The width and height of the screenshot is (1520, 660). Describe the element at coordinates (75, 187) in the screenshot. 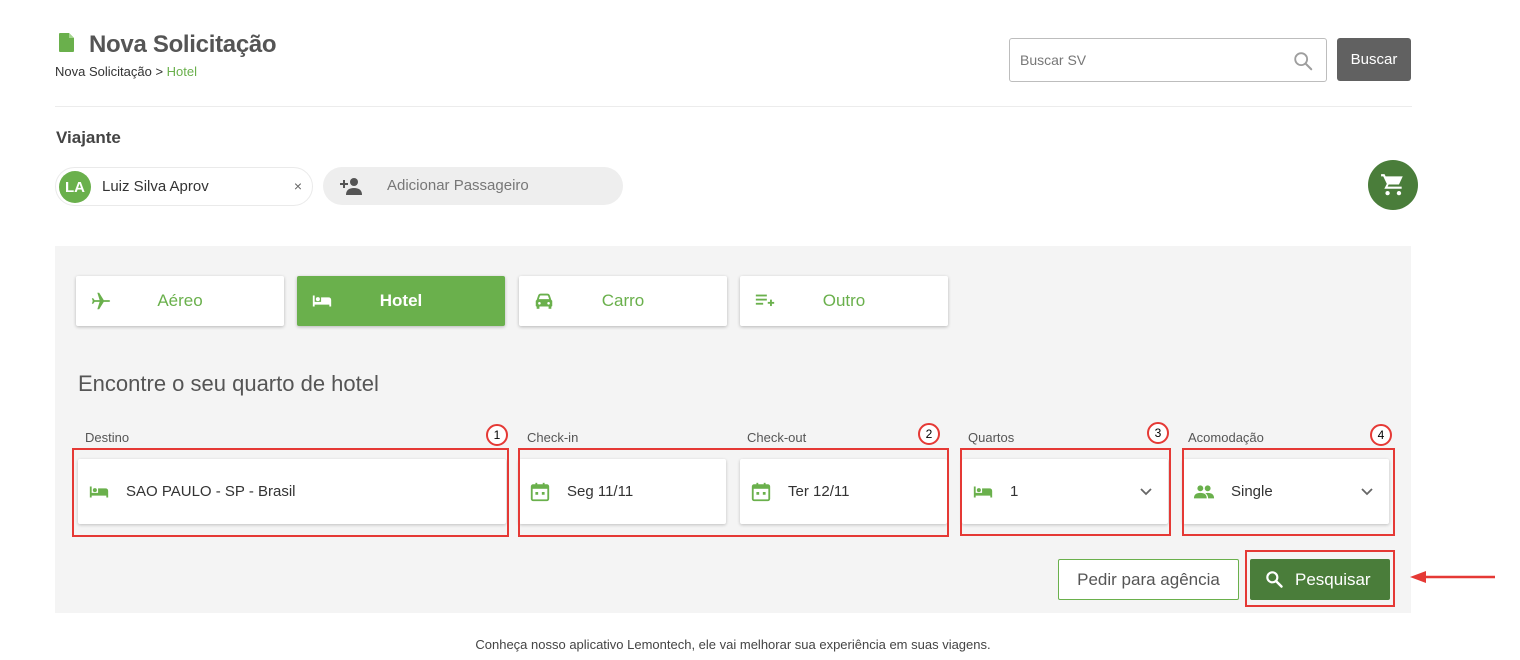

I see `avatar: LA` at that location.